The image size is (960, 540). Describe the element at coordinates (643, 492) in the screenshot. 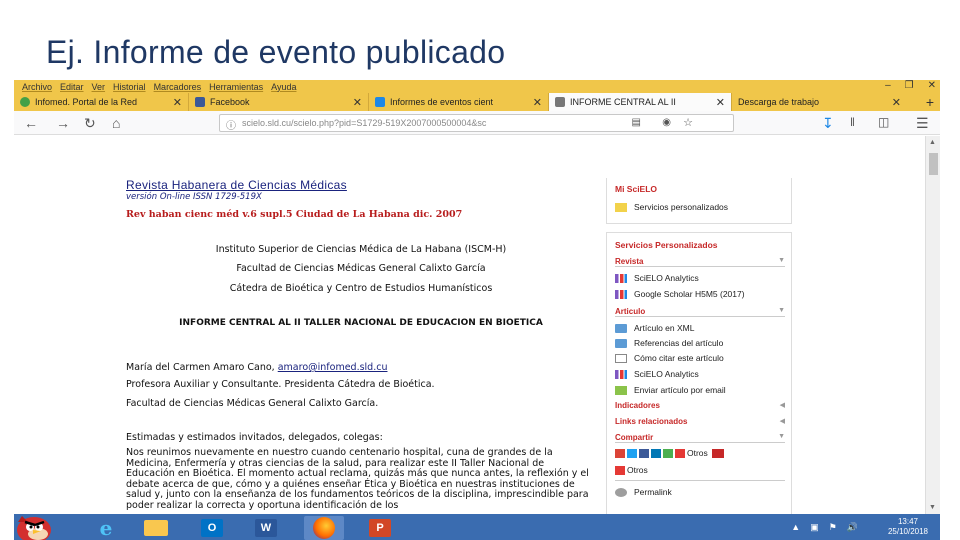

I see `permalink: Permalink` at that location.